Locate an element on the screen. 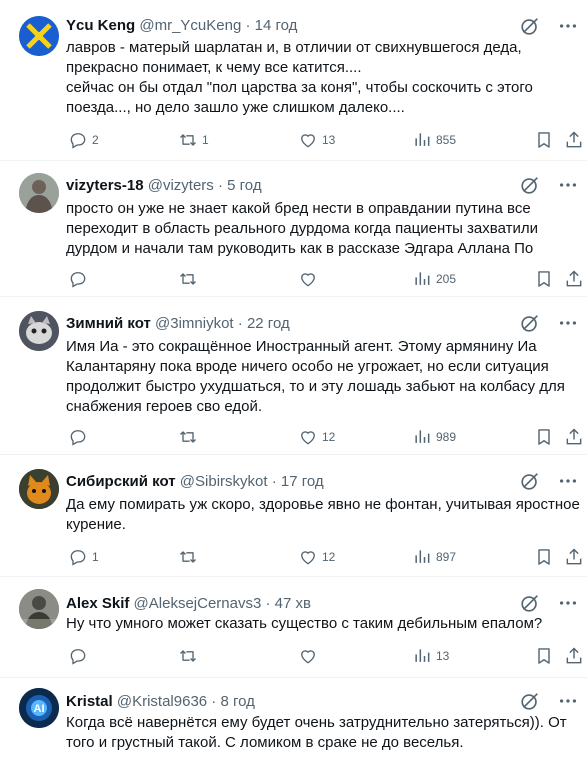  display-name: Kristal is located at coordinates (89, 701).